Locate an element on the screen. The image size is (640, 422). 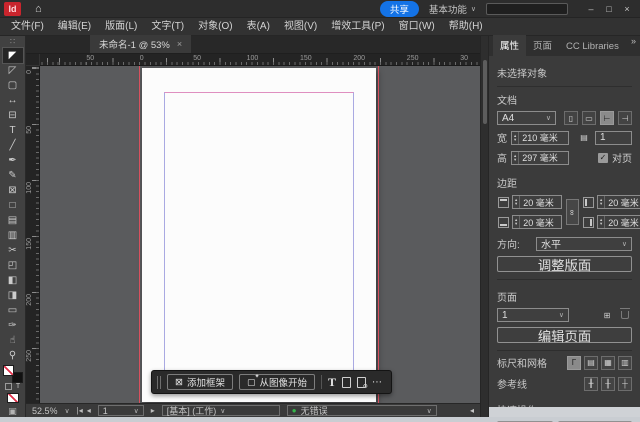
formatting-affects-text-icon: T is located at coordinates (18, 386).